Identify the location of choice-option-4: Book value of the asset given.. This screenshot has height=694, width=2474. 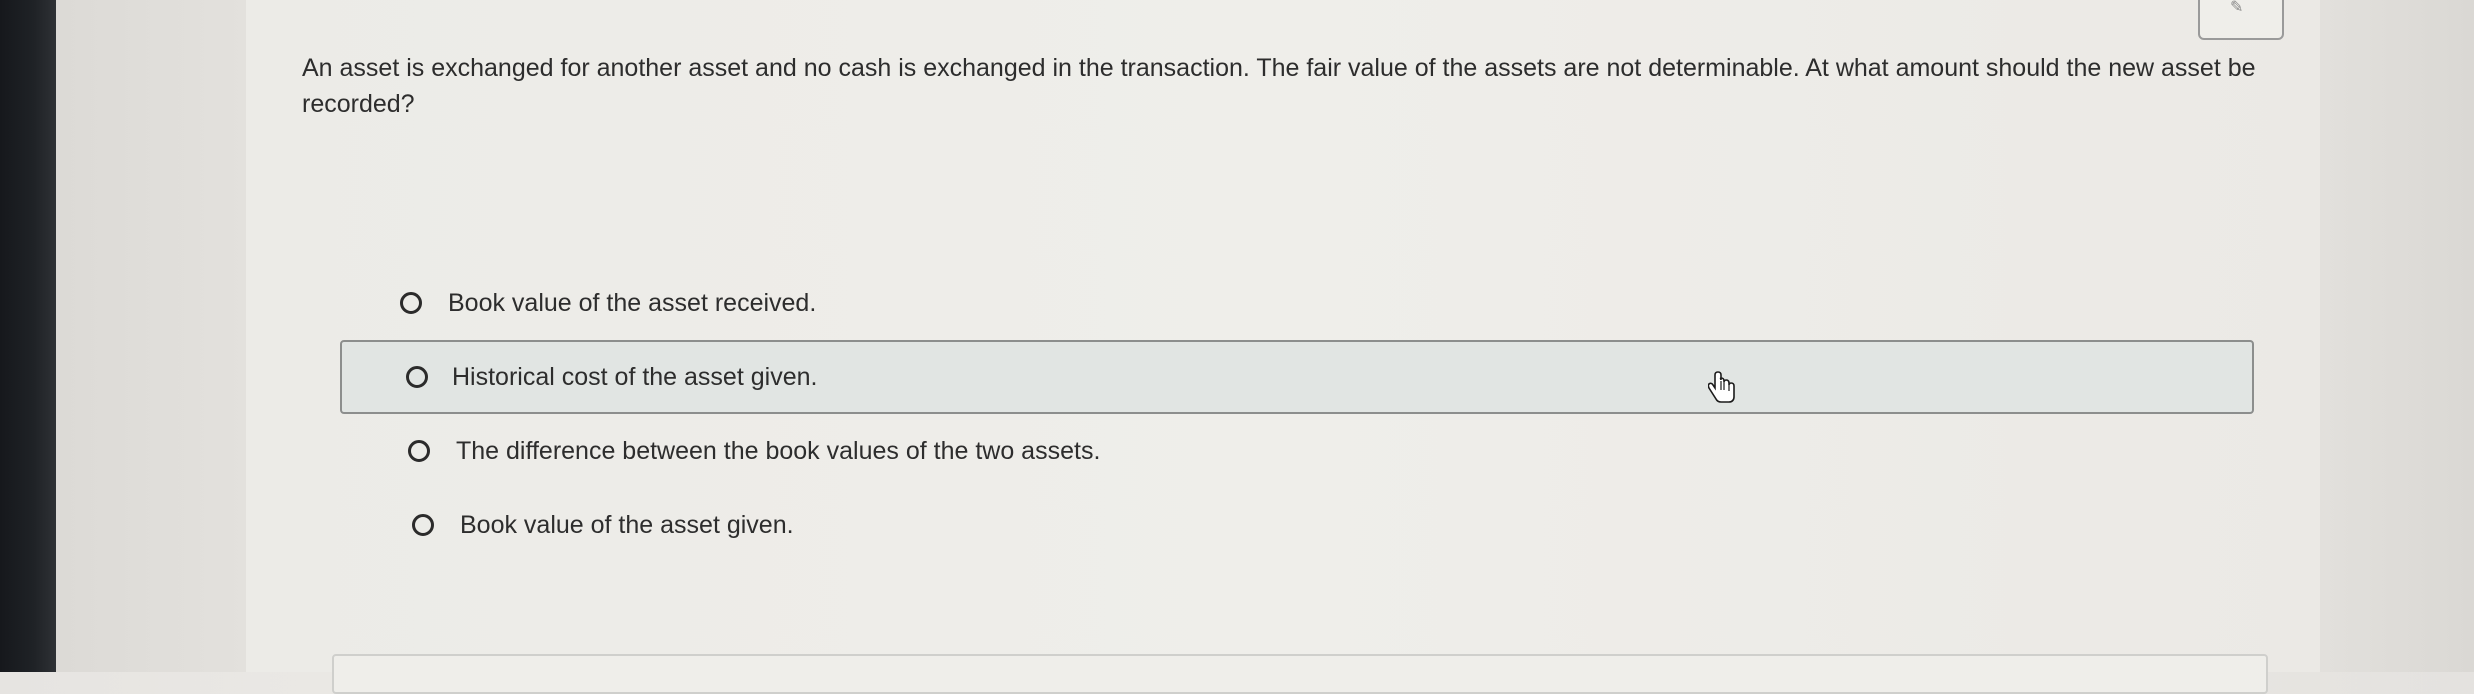
(1305, 525).